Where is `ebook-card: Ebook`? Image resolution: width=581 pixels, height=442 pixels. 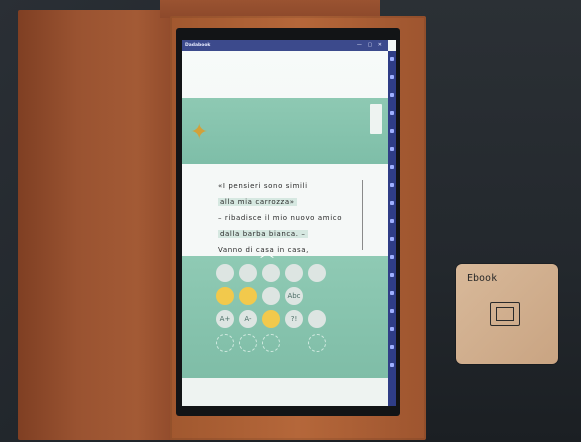 ebook-card: Ebook is located at coordinates (507, 314).